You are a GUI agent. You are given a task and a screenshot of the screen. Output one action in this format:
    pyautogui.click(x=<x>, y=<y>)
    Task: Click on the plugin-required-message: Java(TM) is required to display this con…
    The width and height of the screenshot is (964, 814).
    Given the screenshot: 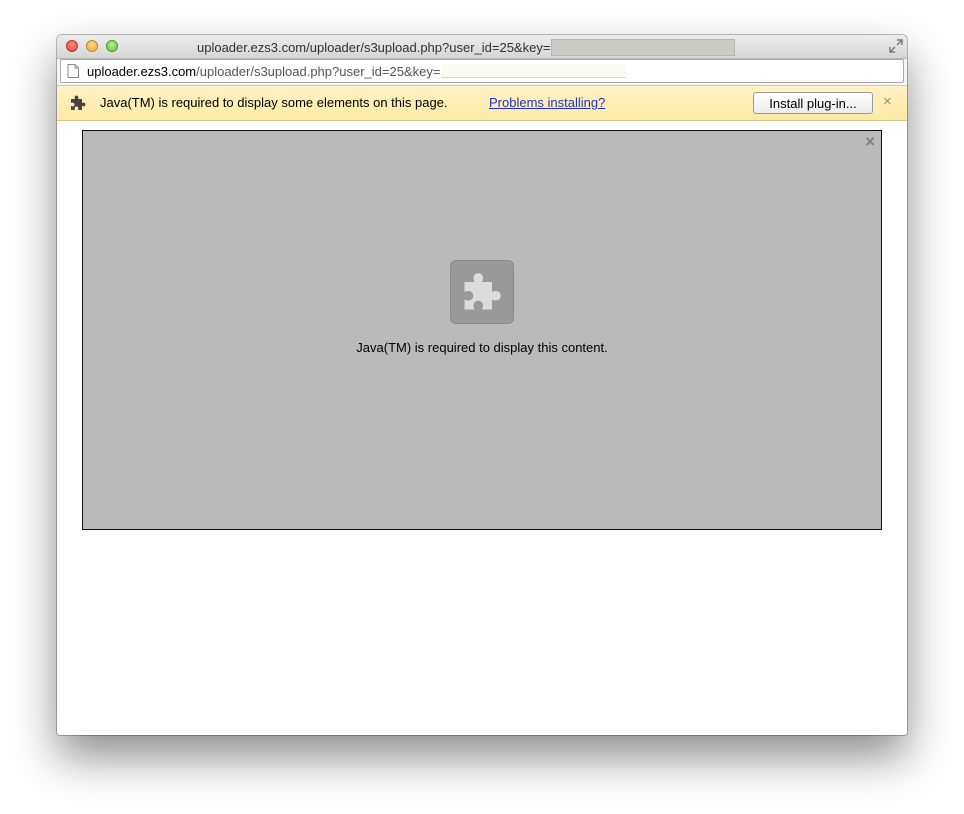 What is the action you would take?
    pyautogui.click(x=482, y=347)
    